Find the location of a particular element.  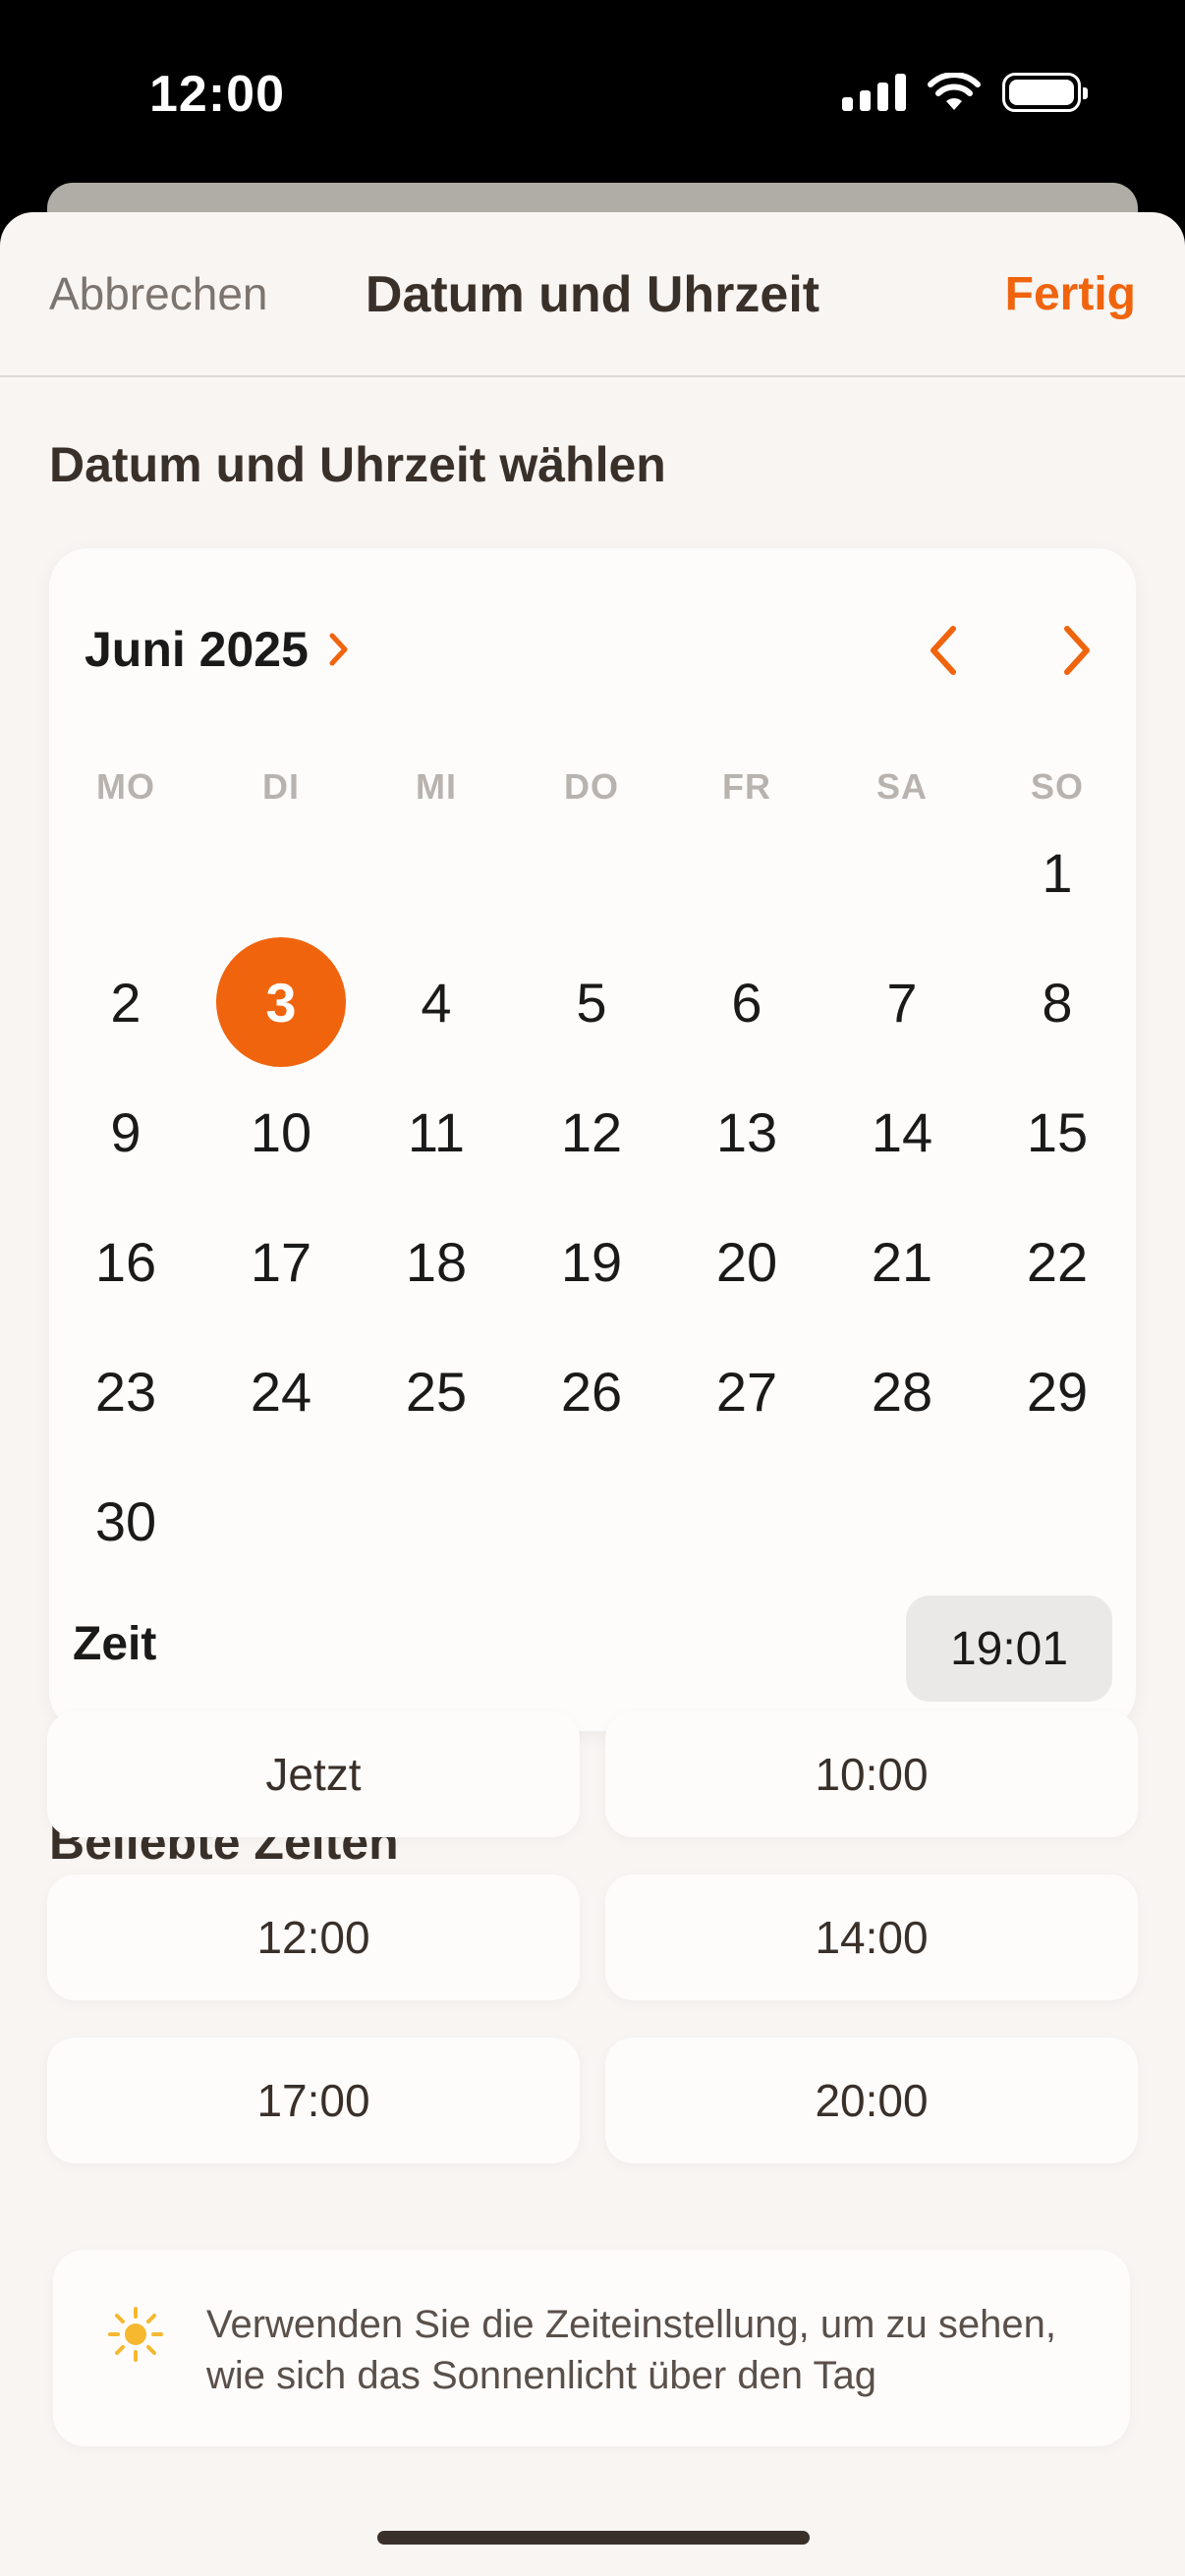

day-cell: 19 is located at coordinates (592, 1261).